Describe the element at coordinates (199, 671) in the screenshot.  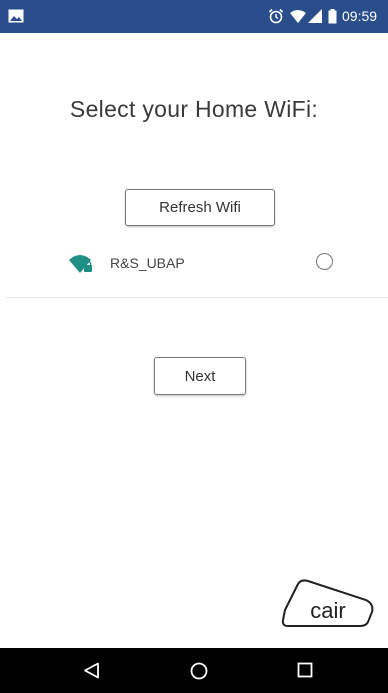
I see `home-icon` at that location.